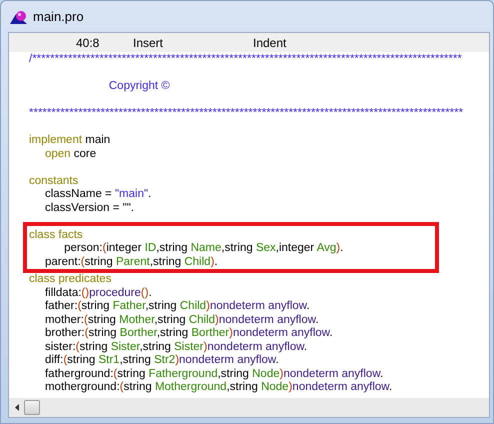 The image size is (494, 424). Describe the element at coordinates (161, 361) in the screenshot. I see `code-line: diff:(string Str1,string Str2)nondeterm anyflow.` at that location.